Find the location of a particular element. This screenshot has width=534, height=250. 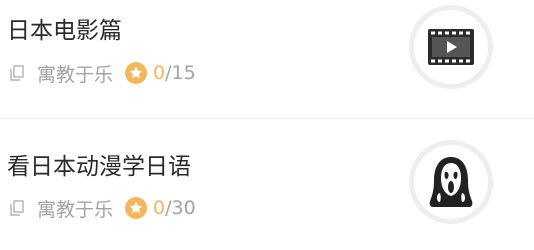

progress-total: /15 is located at coordinates (180, 73).